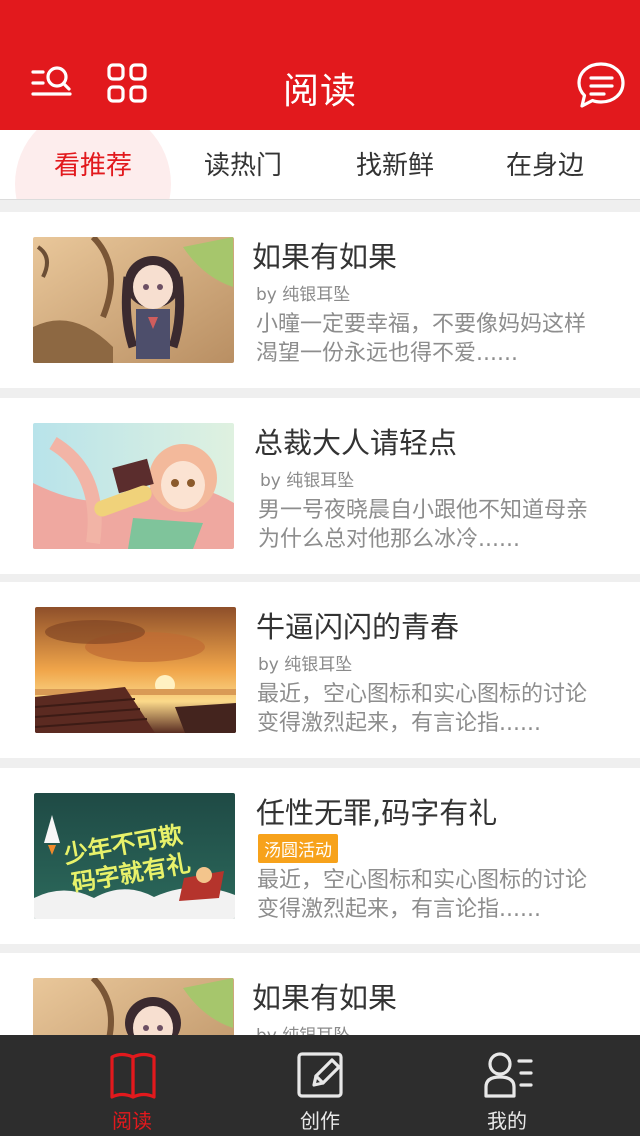 This screenshot has height=1136, width=640. Describe the element at coordinates (508, 1075) in the screenshot. I see `profile-icon` at that location.